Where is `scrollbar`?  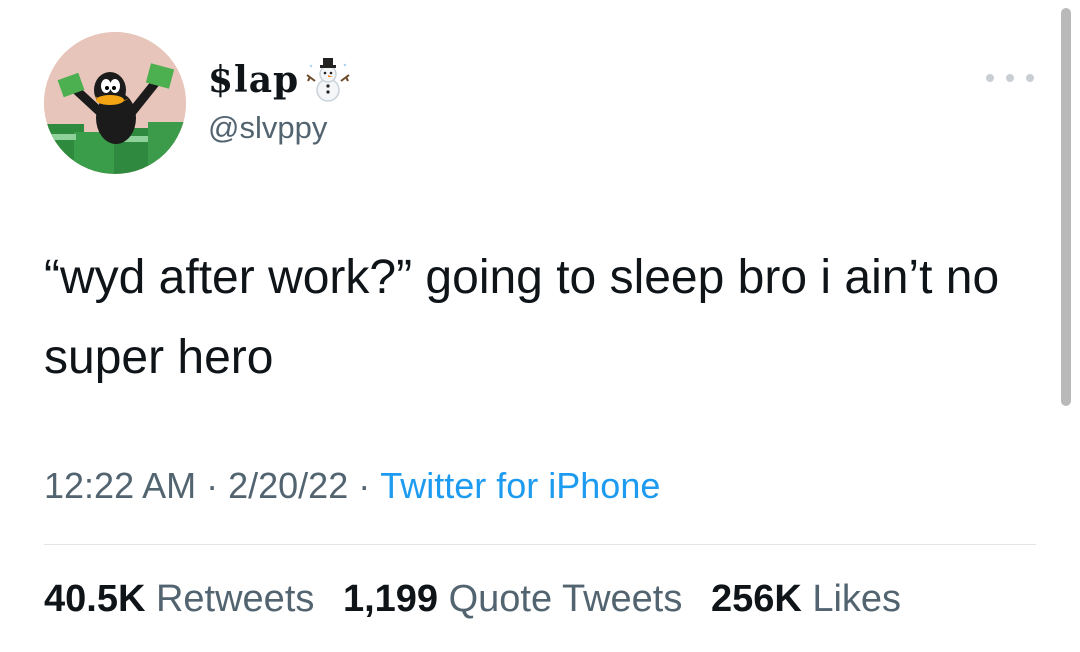 scrollbar is located at coordinates (1066, 207).